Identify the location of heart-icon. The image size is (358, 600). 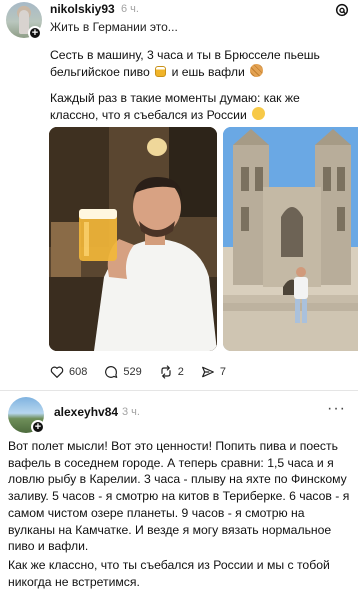
(57, 372).